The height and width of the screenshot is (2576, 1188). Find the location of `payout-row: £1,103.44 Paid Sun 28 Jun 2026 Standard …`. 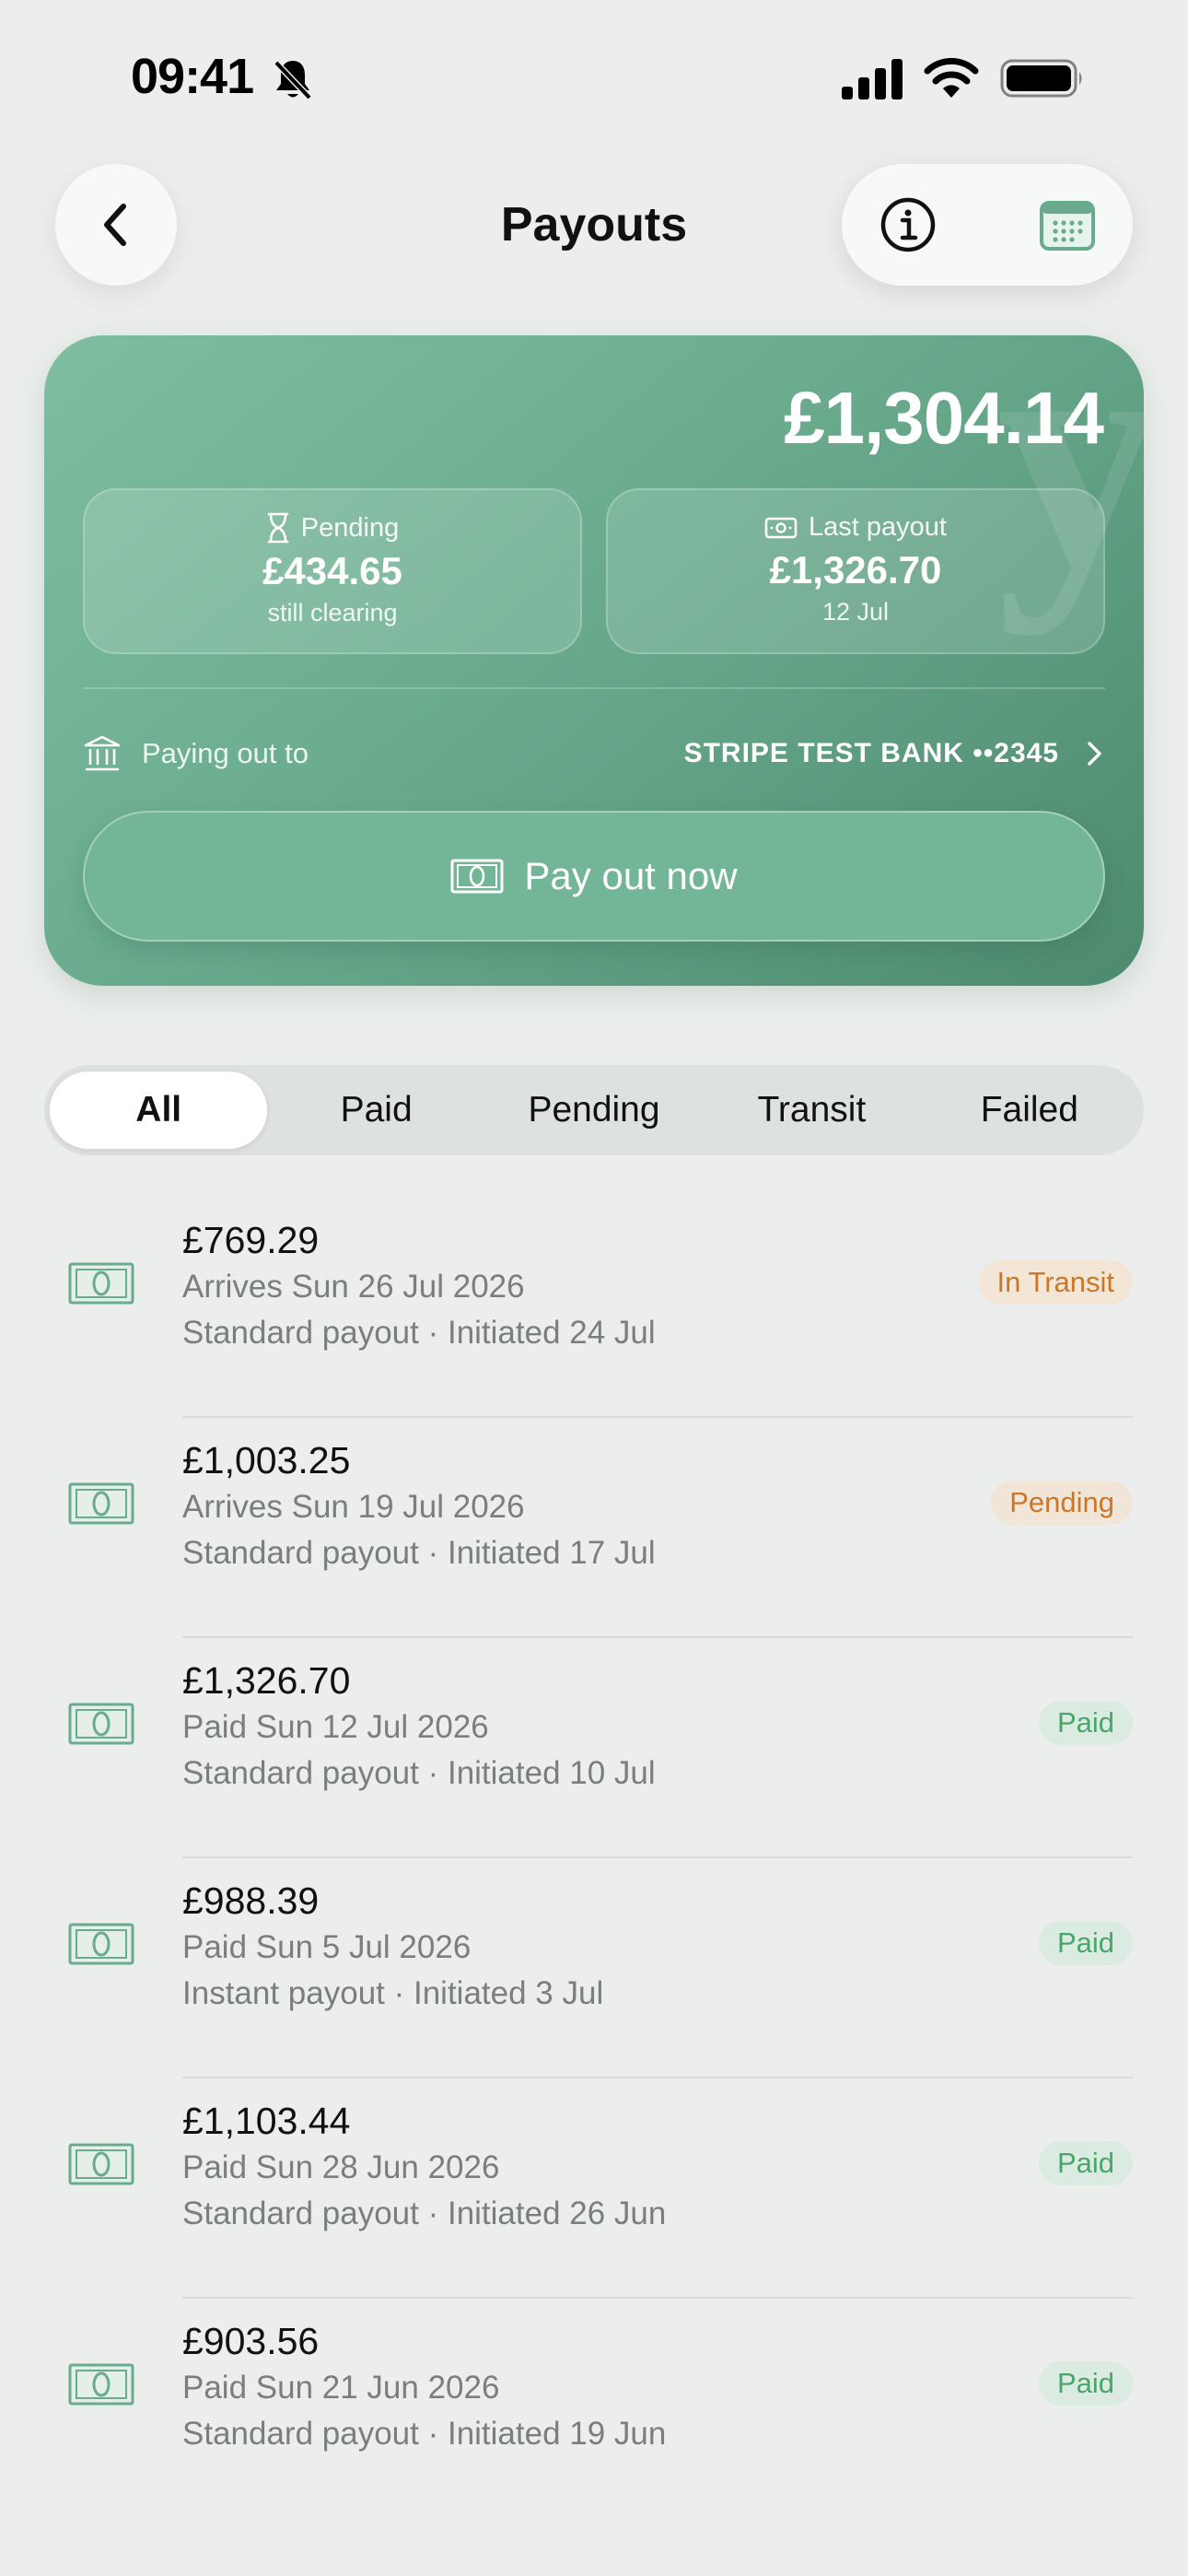

payout-row: £1,103.44 Paid Sun 28 Jun 2026 Standard … is located at coordinates (594, 2188).